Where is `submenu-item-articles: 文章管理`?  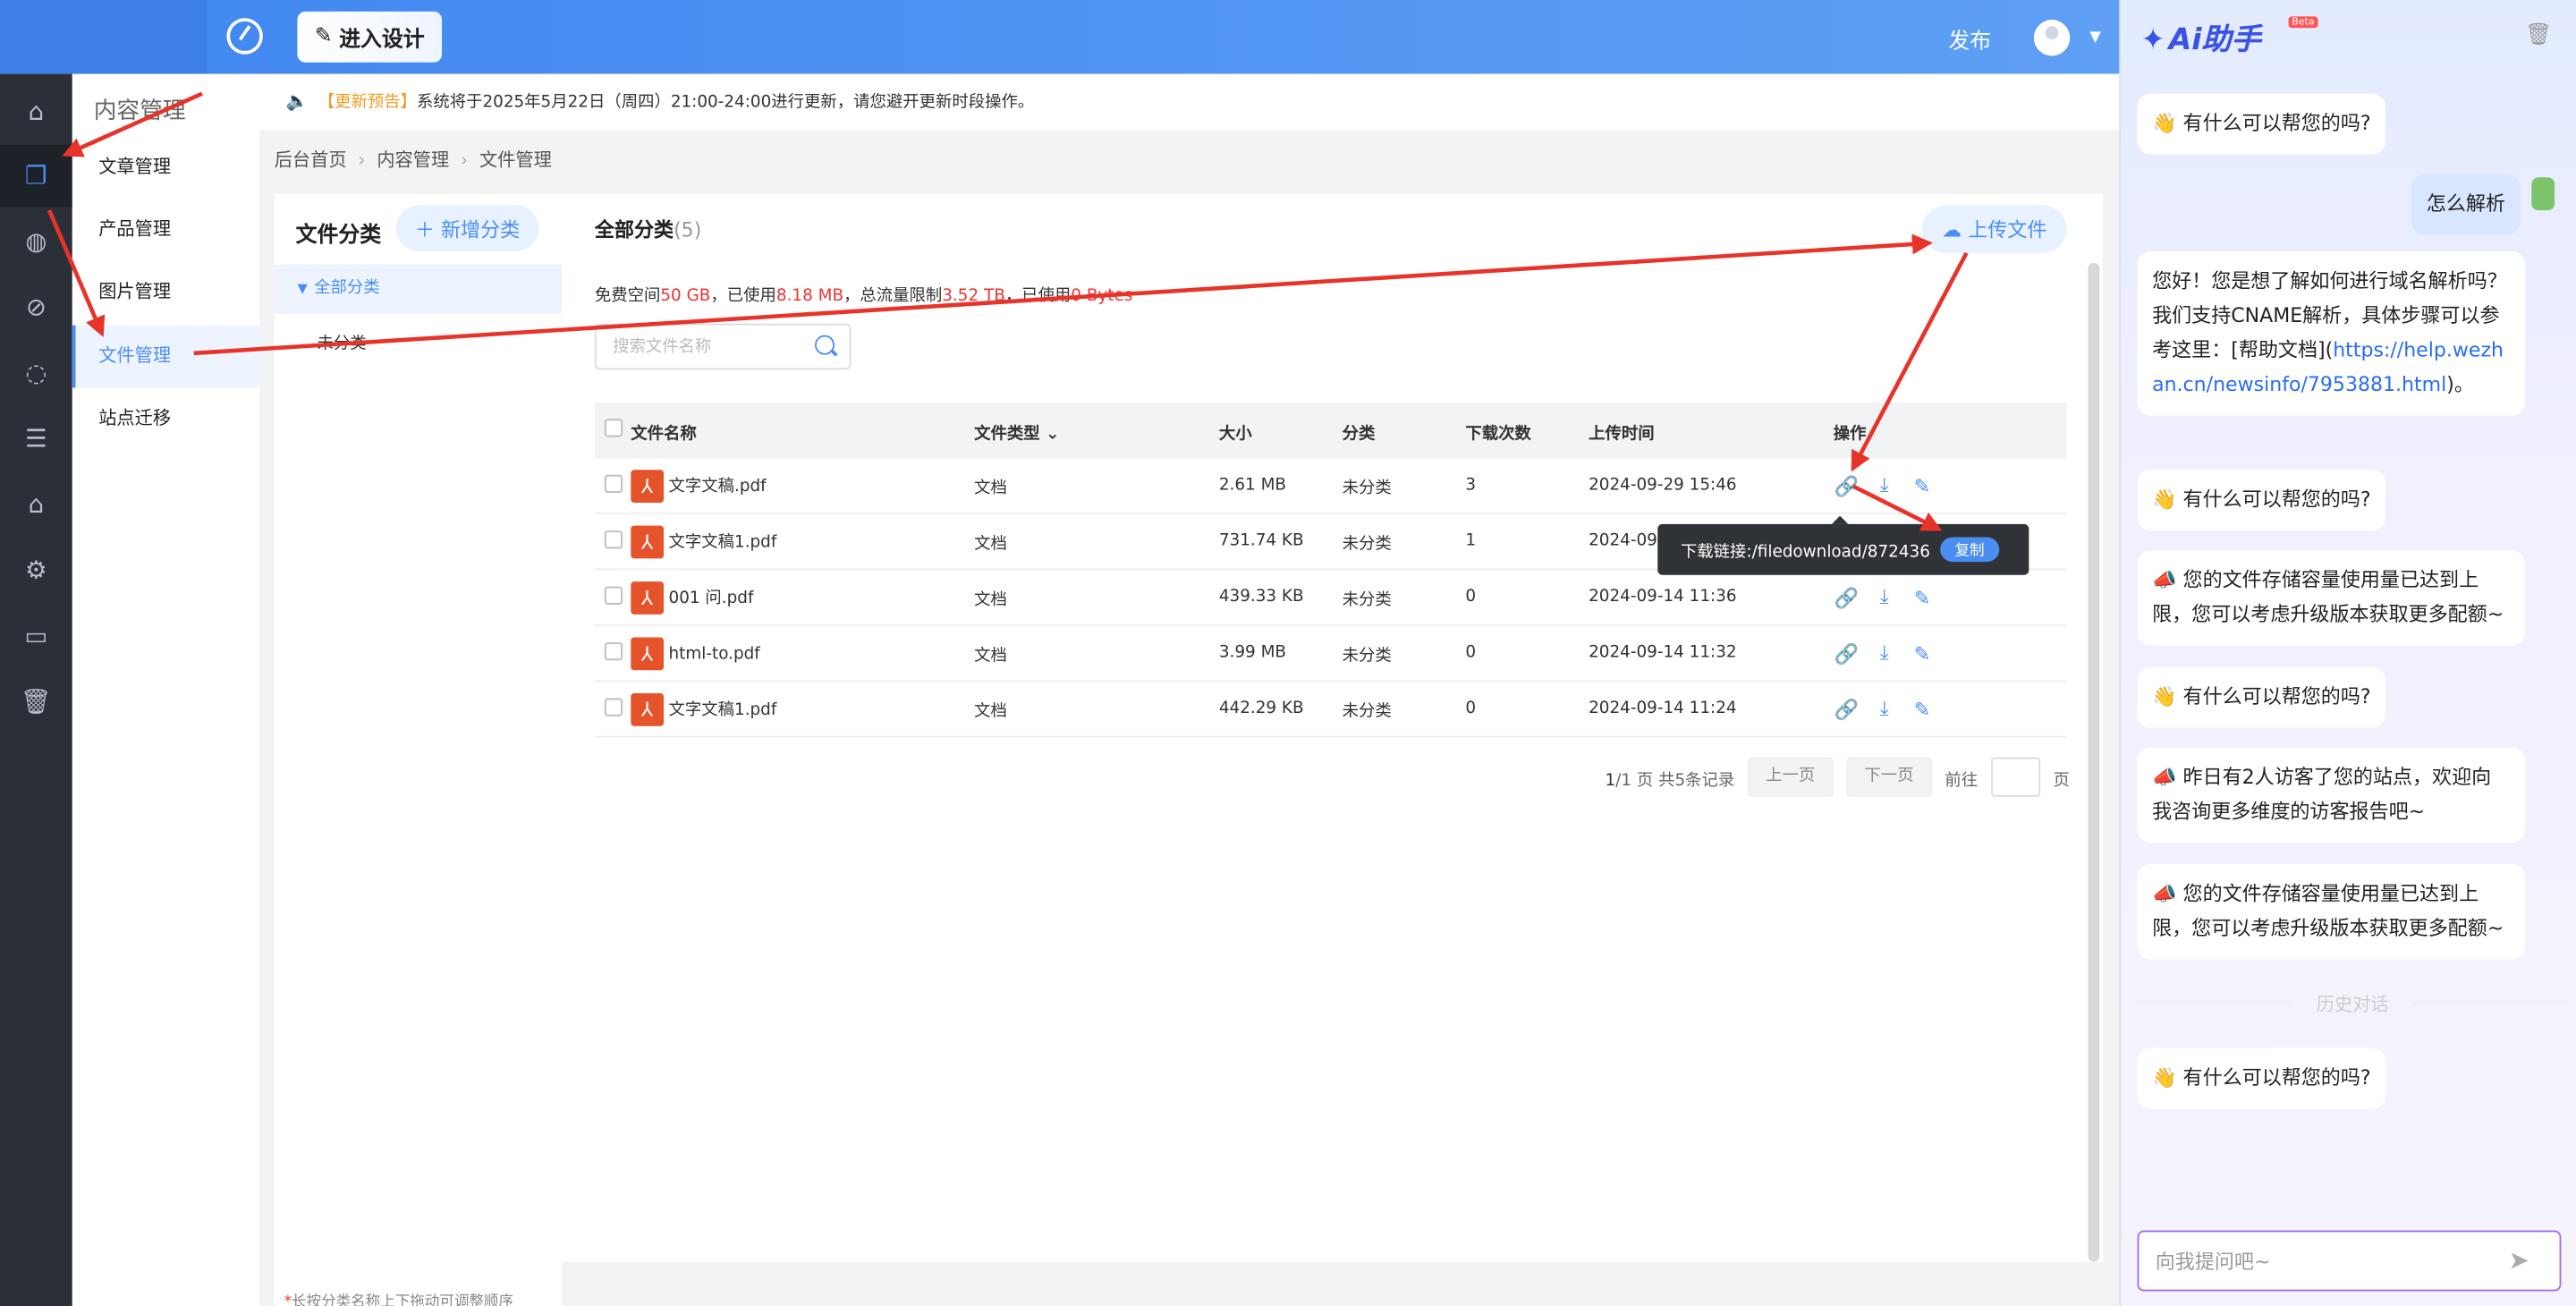 submenu-item-articles: 文章管理 is located at coordinates (165, 167).